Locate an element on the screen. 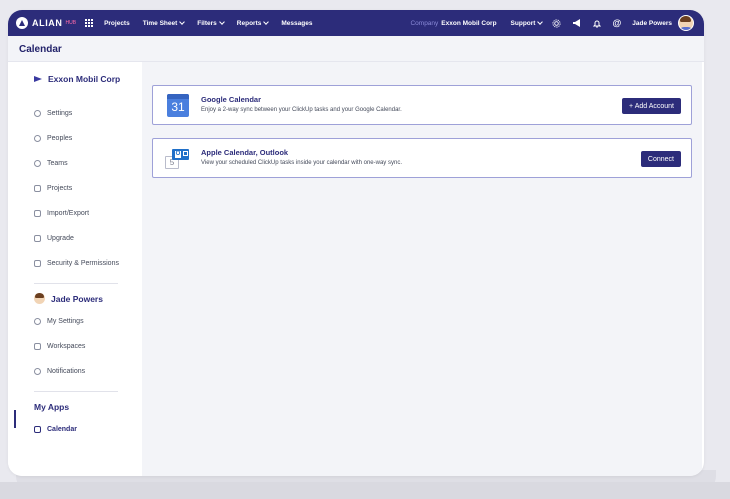  sidebar-item-notifications: Notifications is located at coordinates (59, 371).